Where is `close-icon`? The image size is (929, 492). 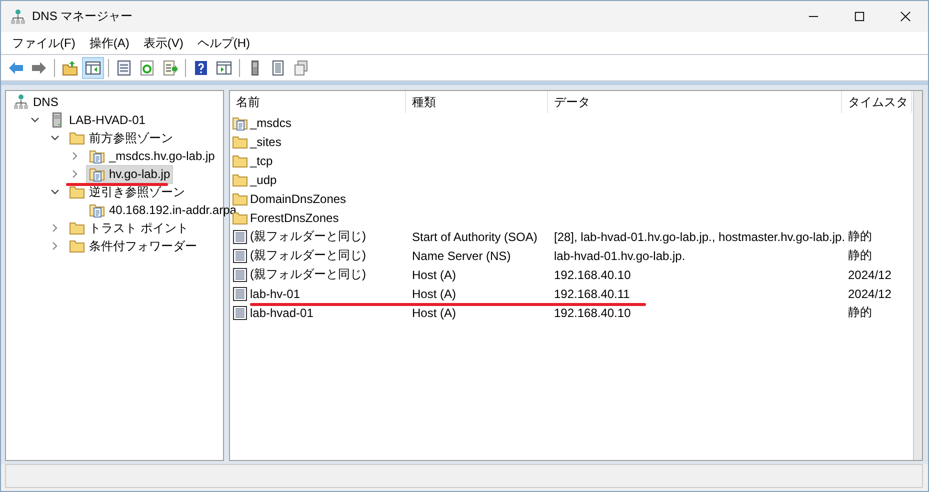 close-icon is located at coordinates (905, 16).